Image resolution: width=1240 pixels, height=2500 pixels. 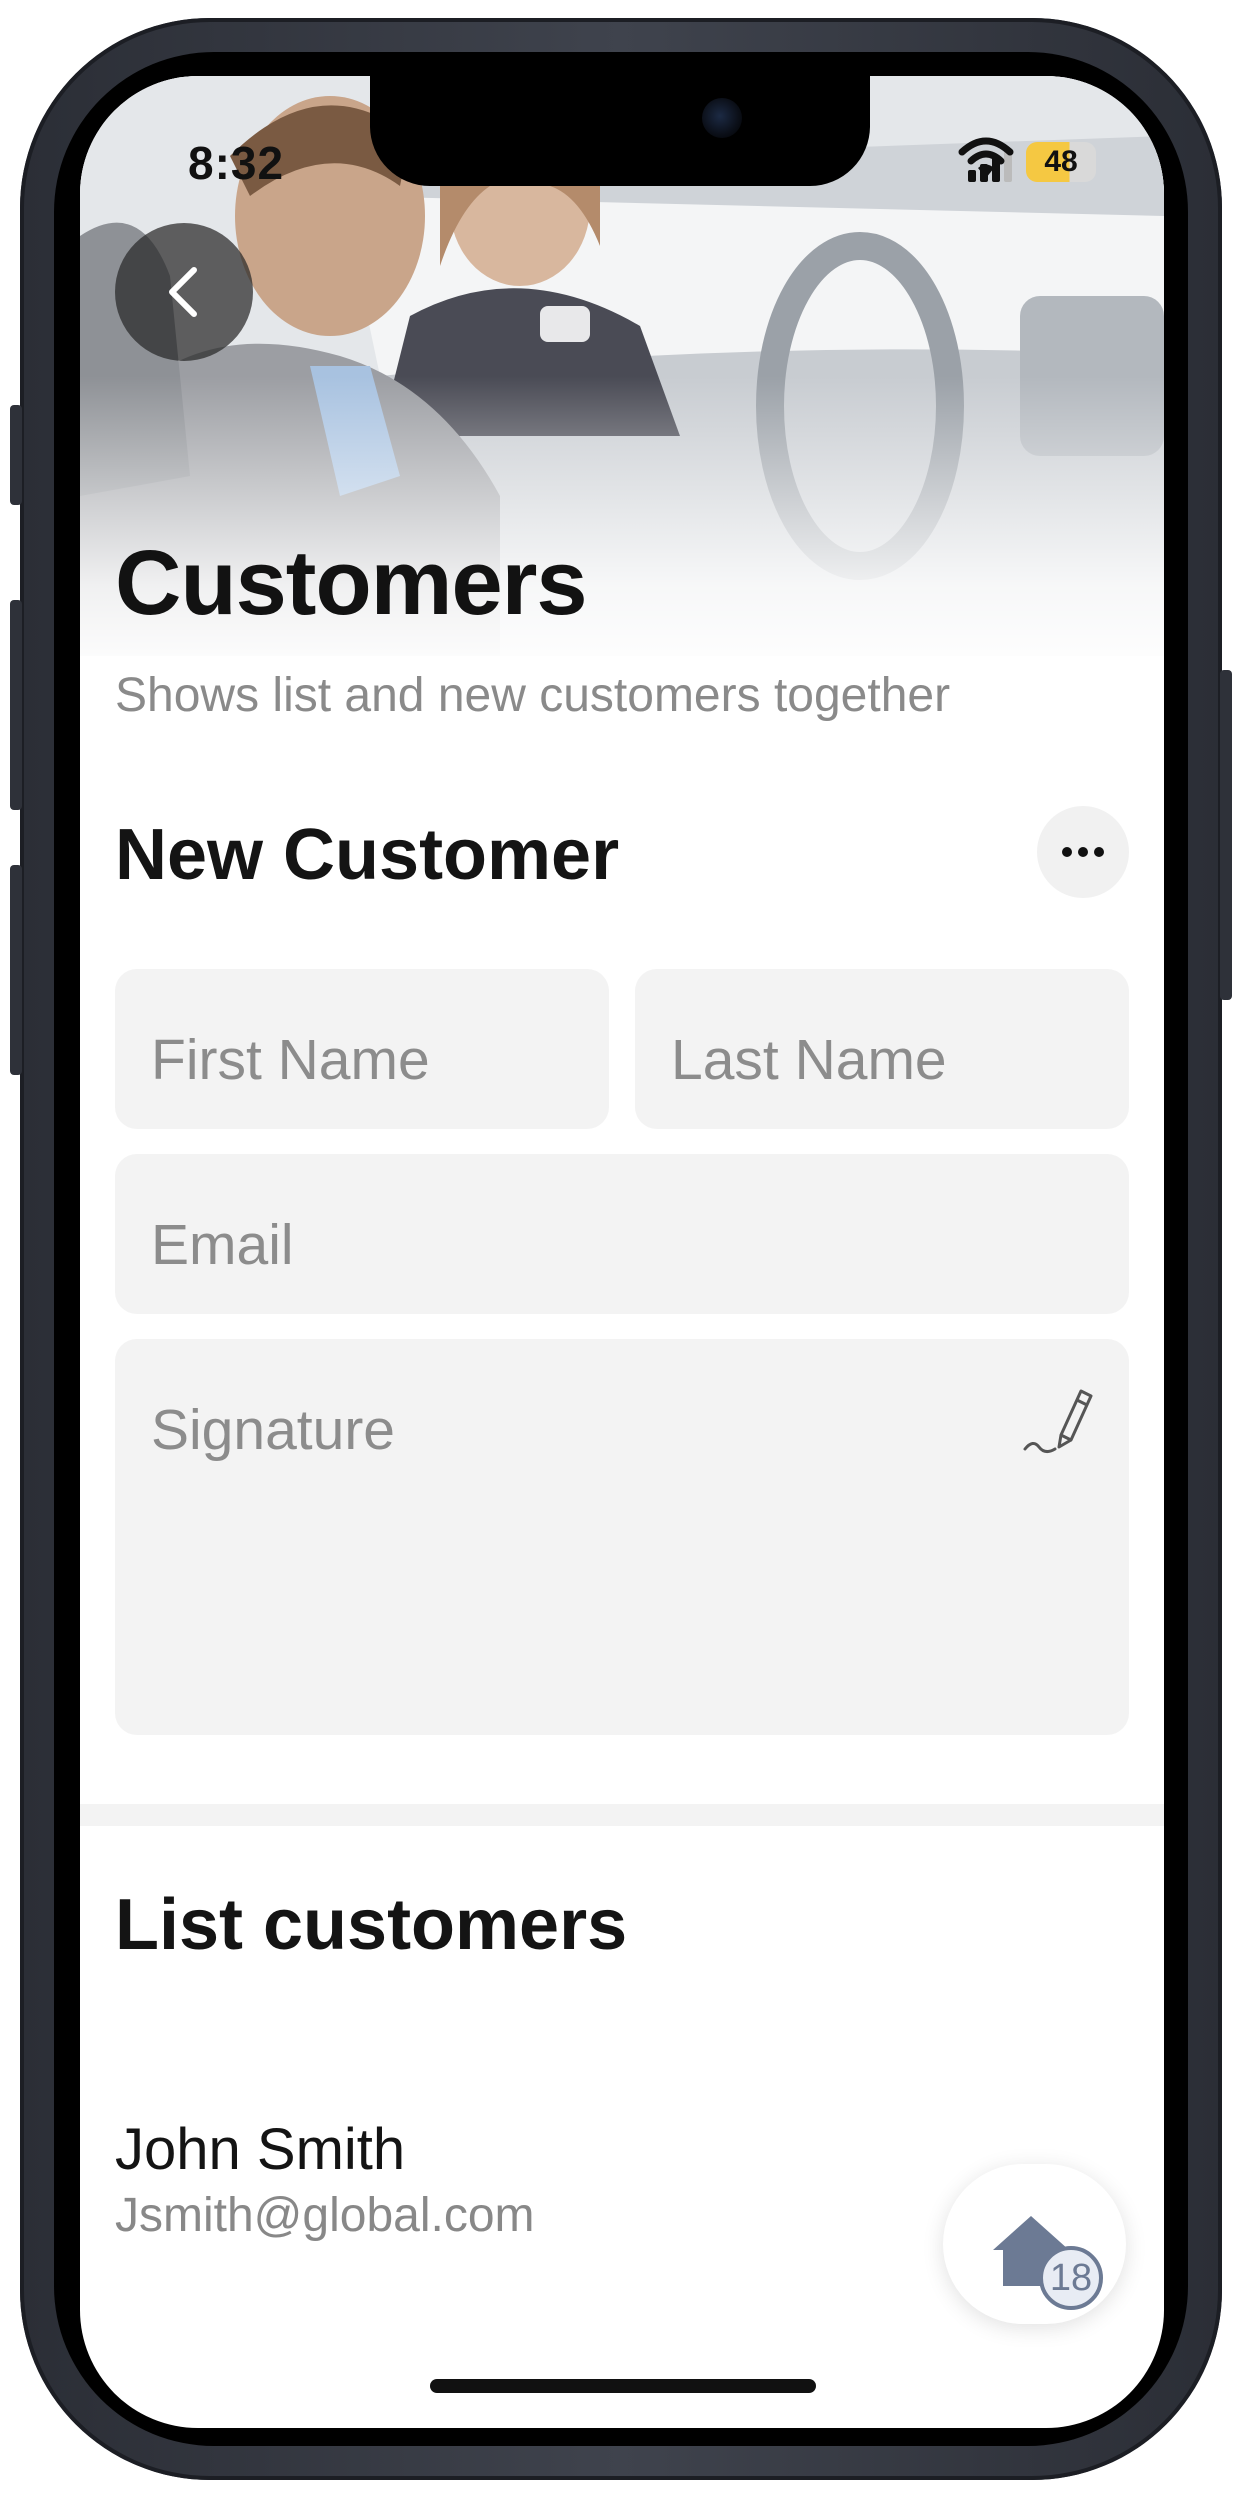 I want to click on last-name-field: Last Name, so click(x=882, y=1049).